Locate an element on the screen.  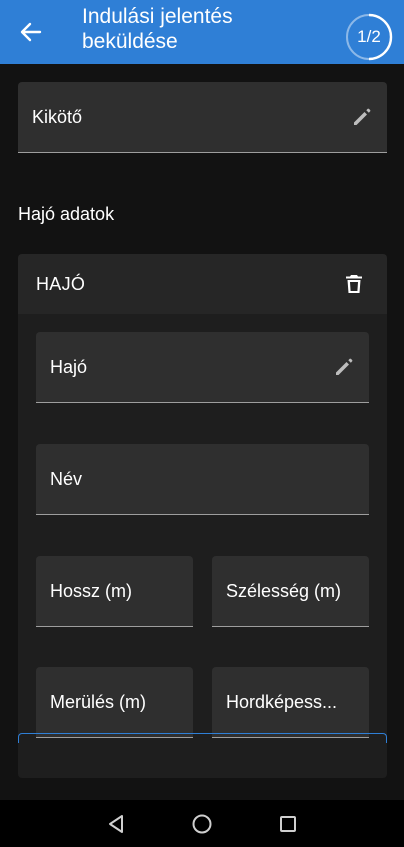
app-bar: Indulási jelentés beküldése 1/2 is located at coordinates (202, 32).